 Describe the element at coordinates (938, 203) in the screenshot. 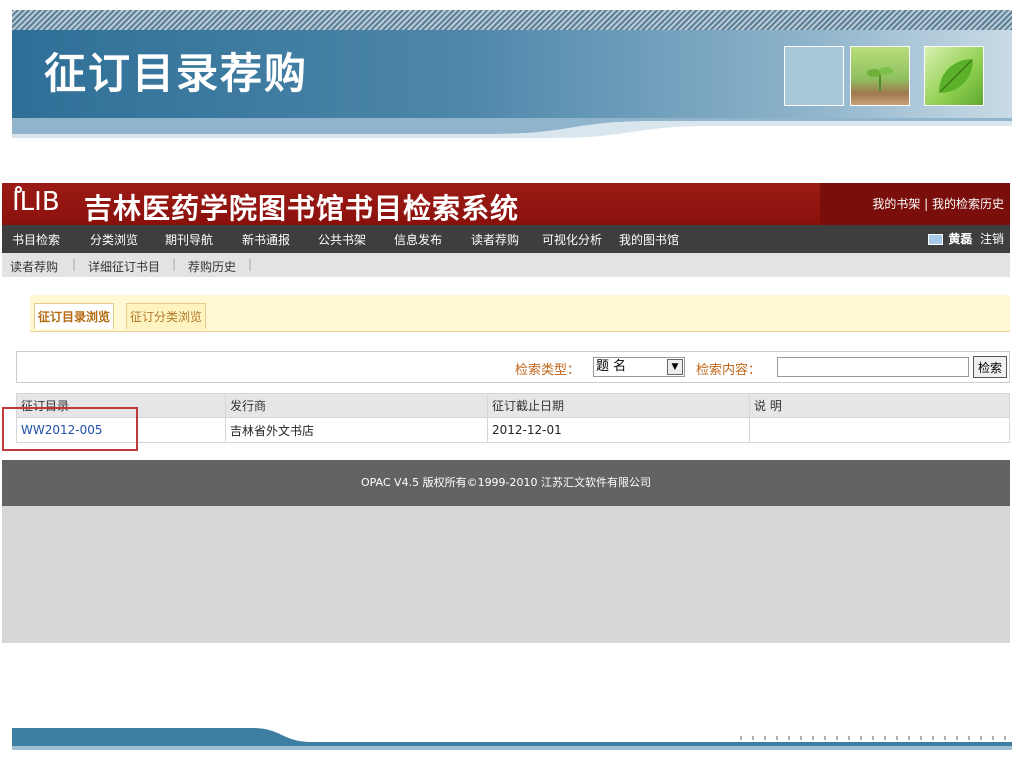

I see `header-links: 我的书架 | 我的检索历史` at that location.